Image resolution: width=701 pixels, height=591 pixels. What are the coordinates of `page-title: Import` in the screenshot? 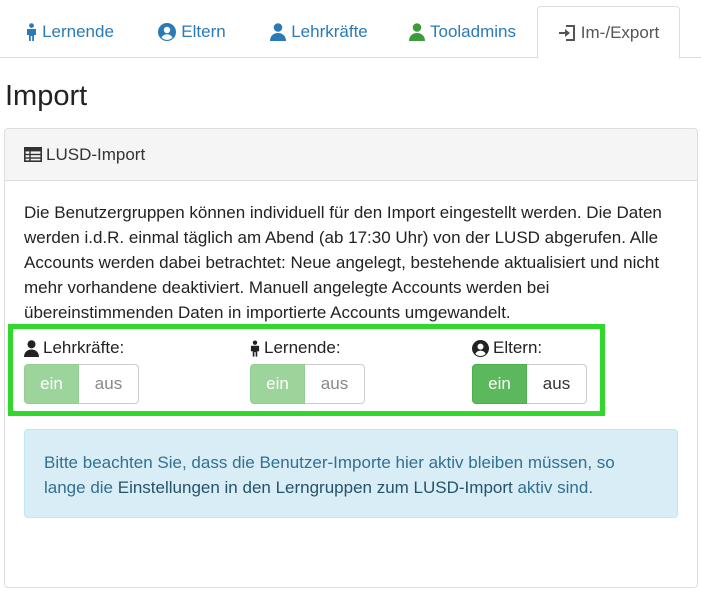 It's located at (46, 96).